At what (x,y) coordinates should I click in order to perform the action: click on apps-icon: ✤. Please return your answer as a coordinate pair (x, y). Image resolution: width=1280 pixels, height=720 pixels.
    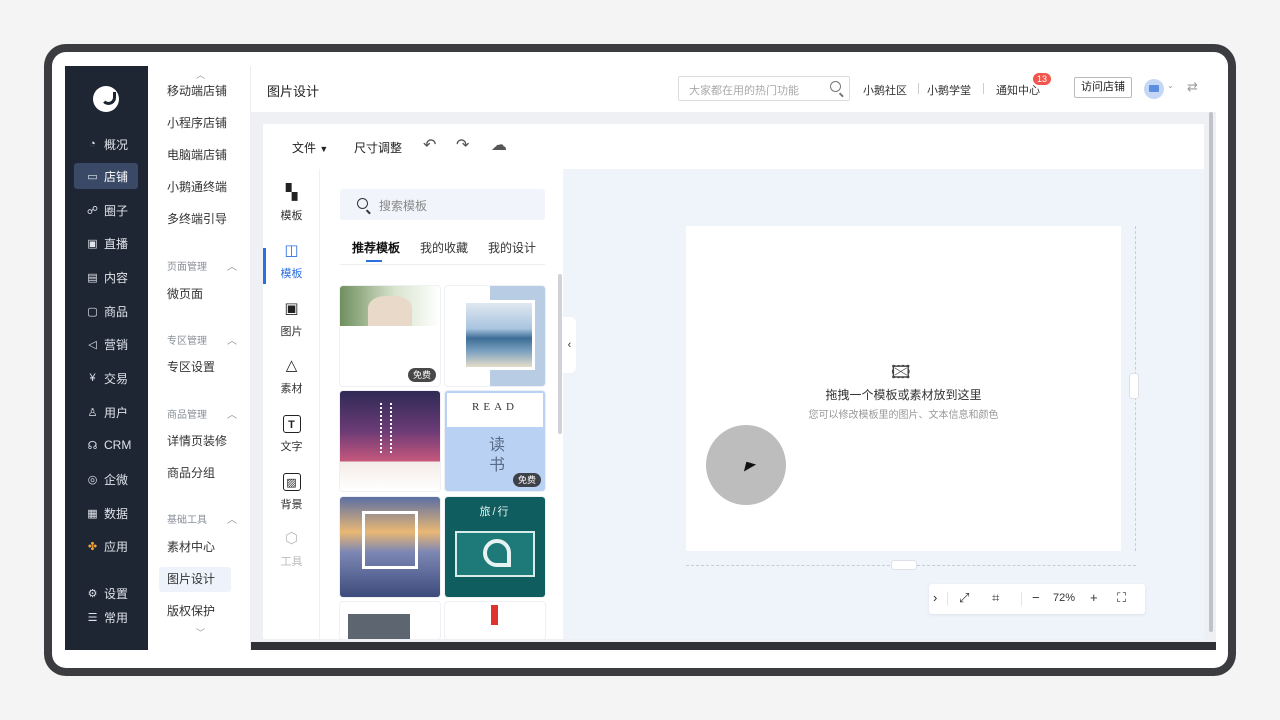
    Looking at the image, I should click on (92, 546).